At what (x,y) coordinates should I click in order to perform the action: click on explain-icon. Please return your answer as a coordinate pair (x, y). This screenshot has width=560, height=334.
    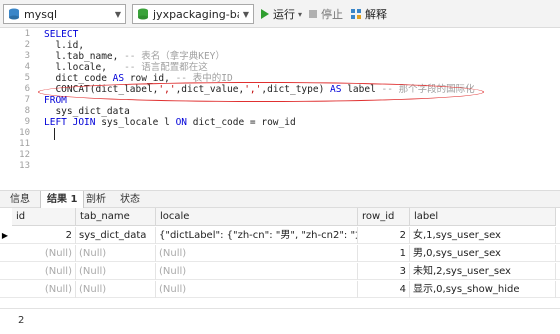
    Looking at the image, I should click on (356, 14).